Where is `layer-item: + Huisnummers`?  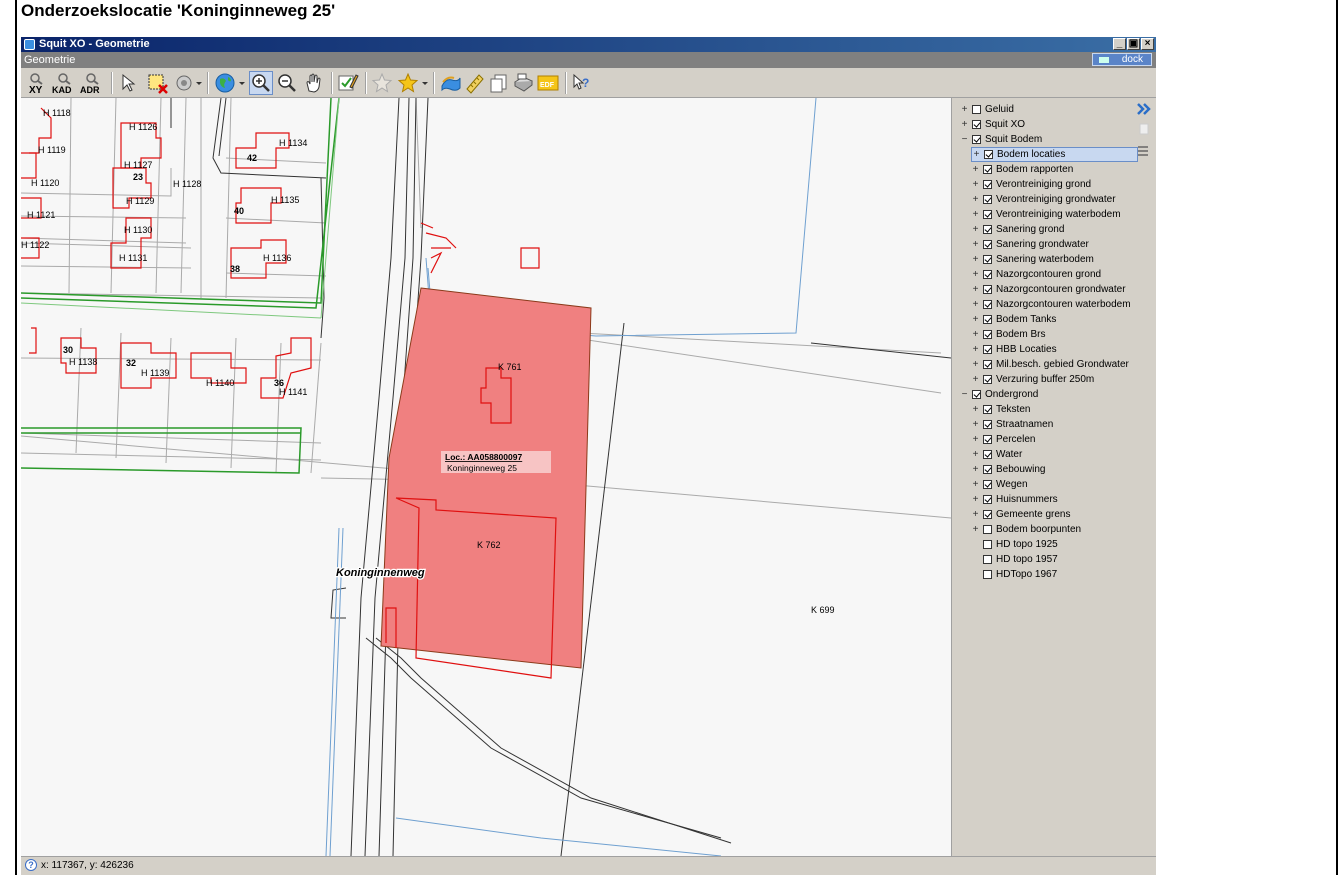 layer-item: + Huisnummers is located at coordinates (1014, 499).